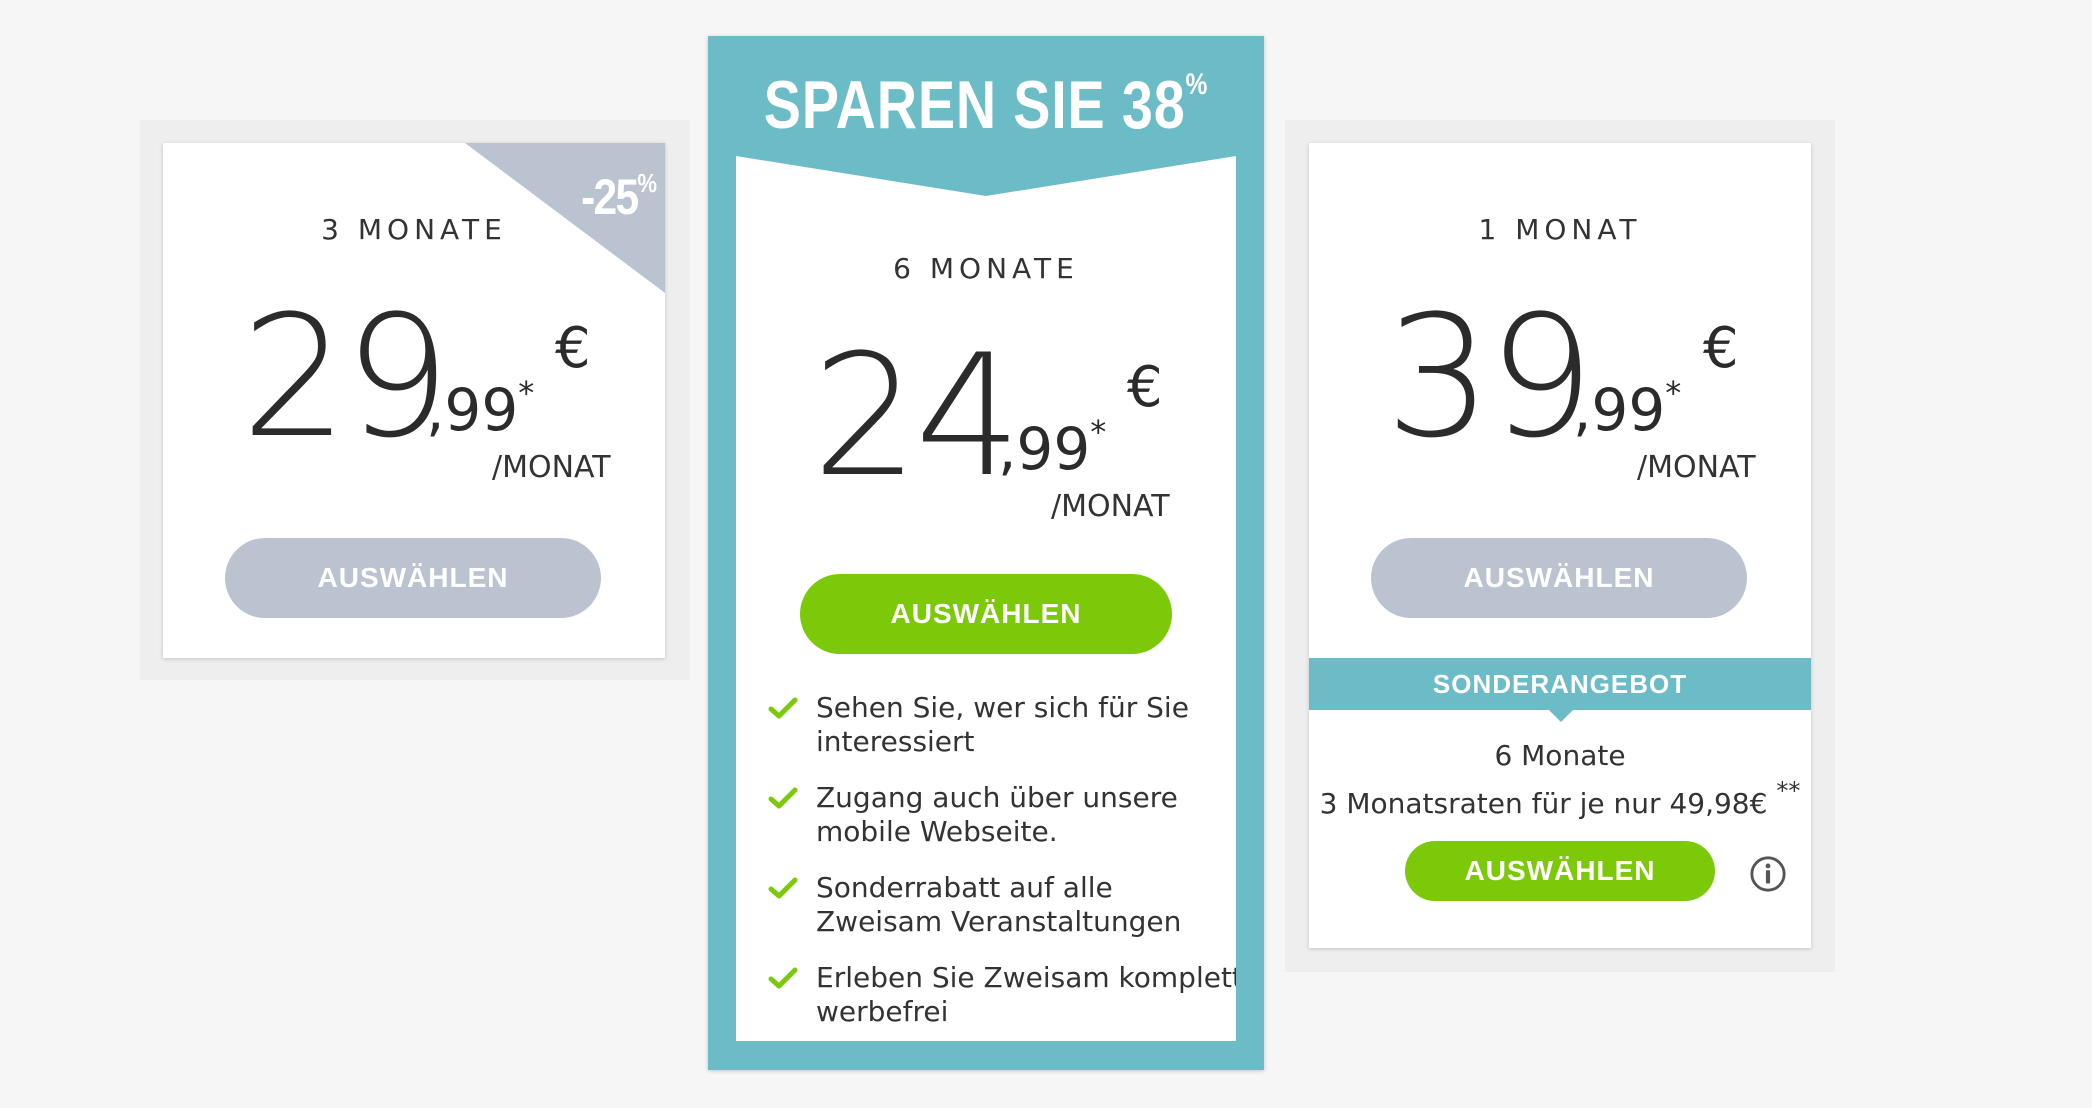 This screenshot has width=2092, height=1108. What do you see at coordinates (1788, 791) in the screenshot?
I see `special-offer-footnote-mark: **` at bounding box center [1788, 791].